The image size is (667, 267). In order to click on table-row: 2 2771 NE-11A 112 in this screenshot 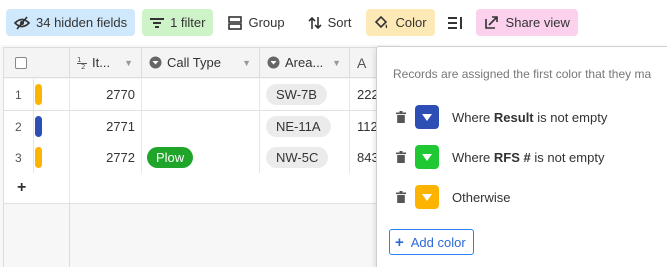, I will do `click(202, 127)`.